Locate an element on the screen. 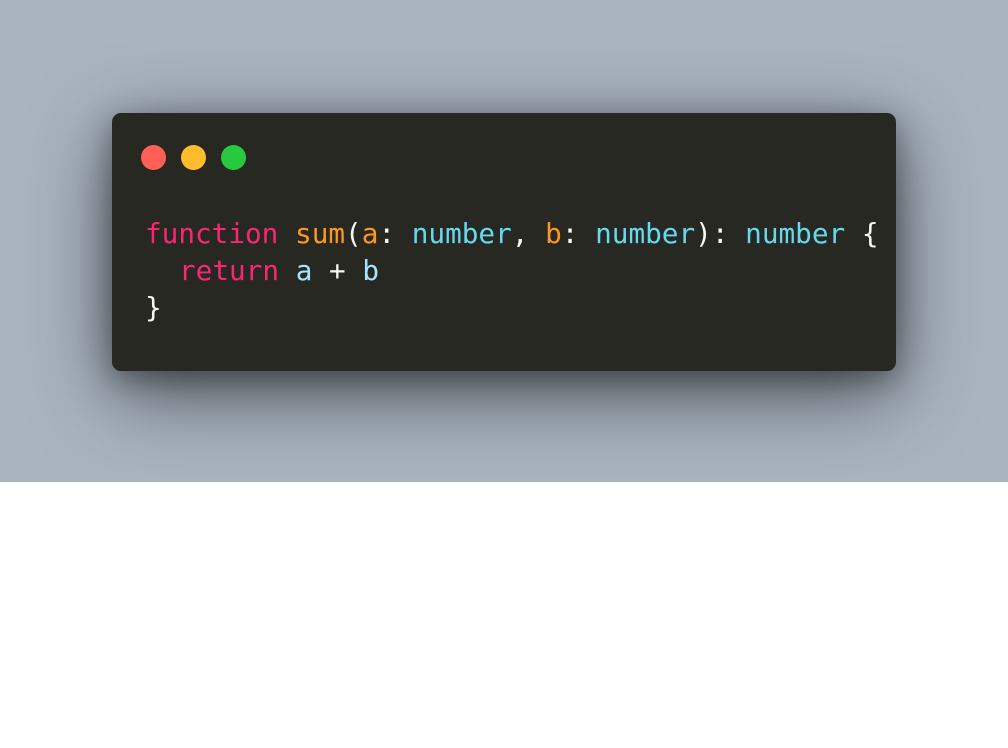  identifier-a: a is located at coordinates (304, 270).